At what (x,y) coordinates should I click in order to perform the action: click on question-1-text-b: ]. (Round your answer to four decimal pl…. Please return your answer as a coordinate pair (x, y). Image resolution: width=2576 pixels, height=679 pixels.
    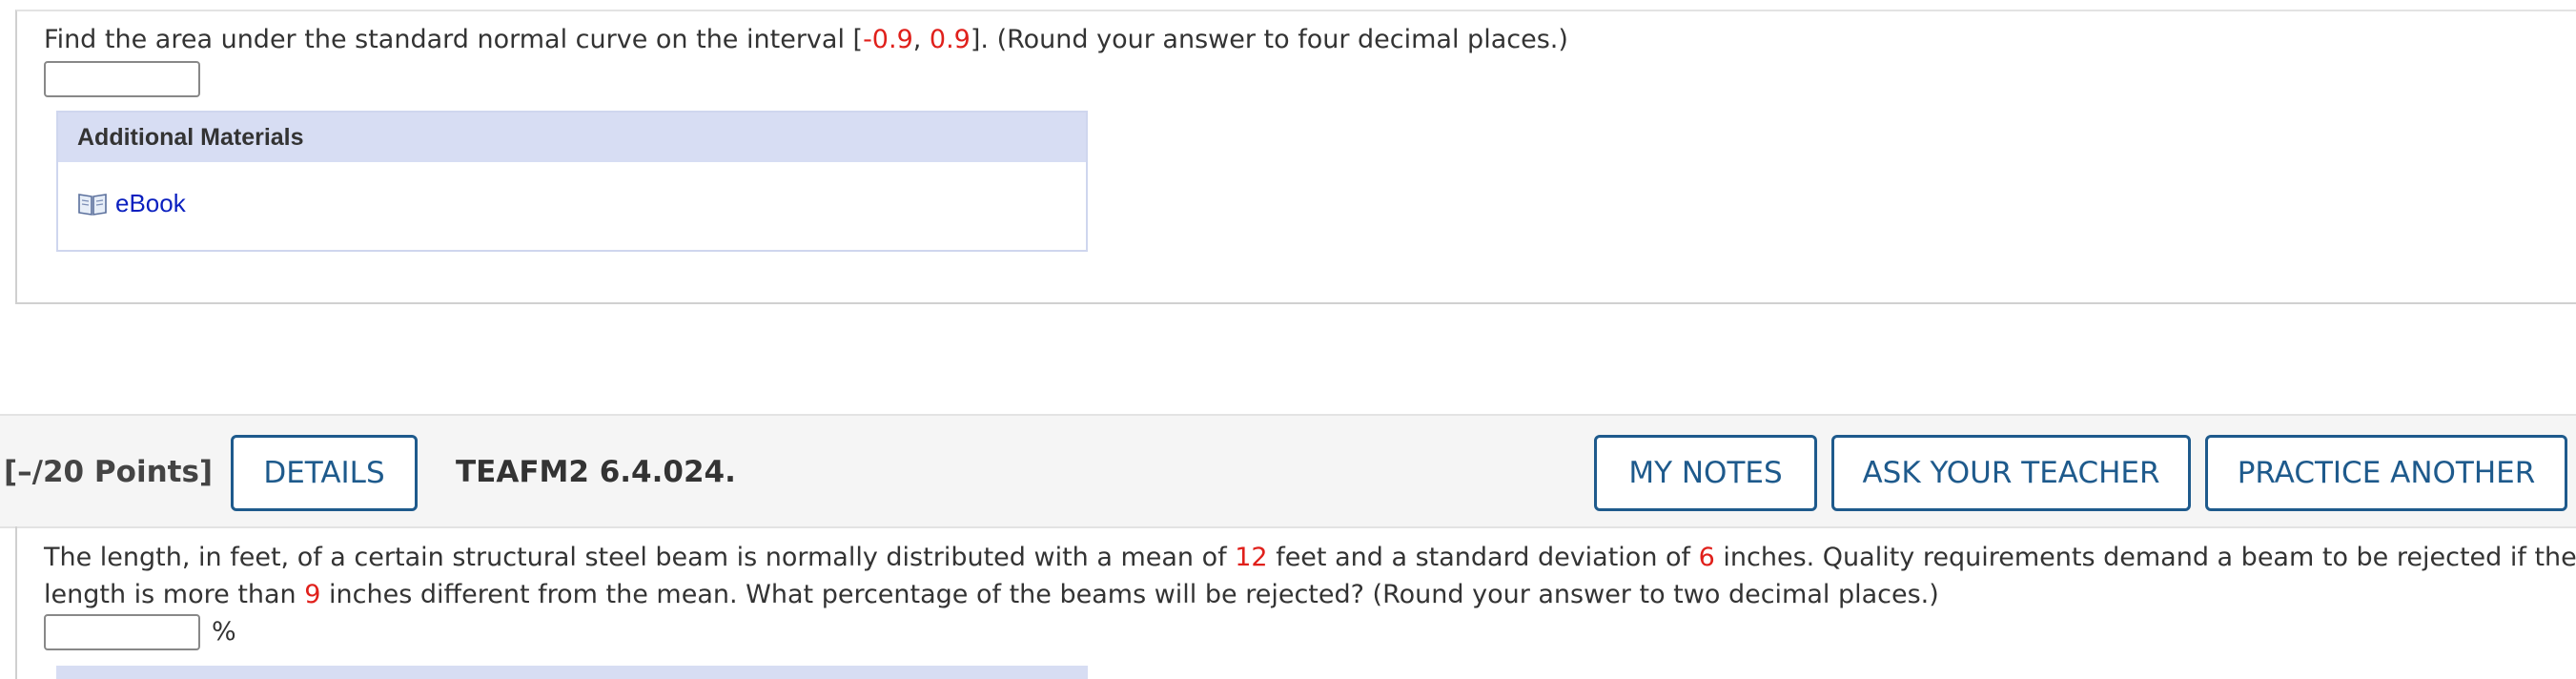
    Looking at the image, I should click on (1269, 39).